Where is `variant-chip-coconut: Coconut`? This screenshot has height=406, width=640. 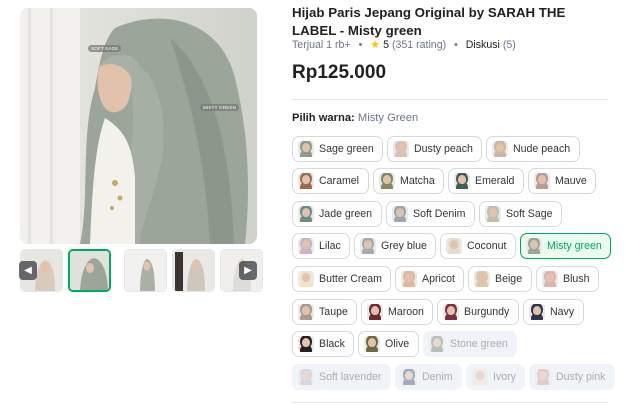
variant-chip-coconut: Coconut is located at coordinates (478, 246).